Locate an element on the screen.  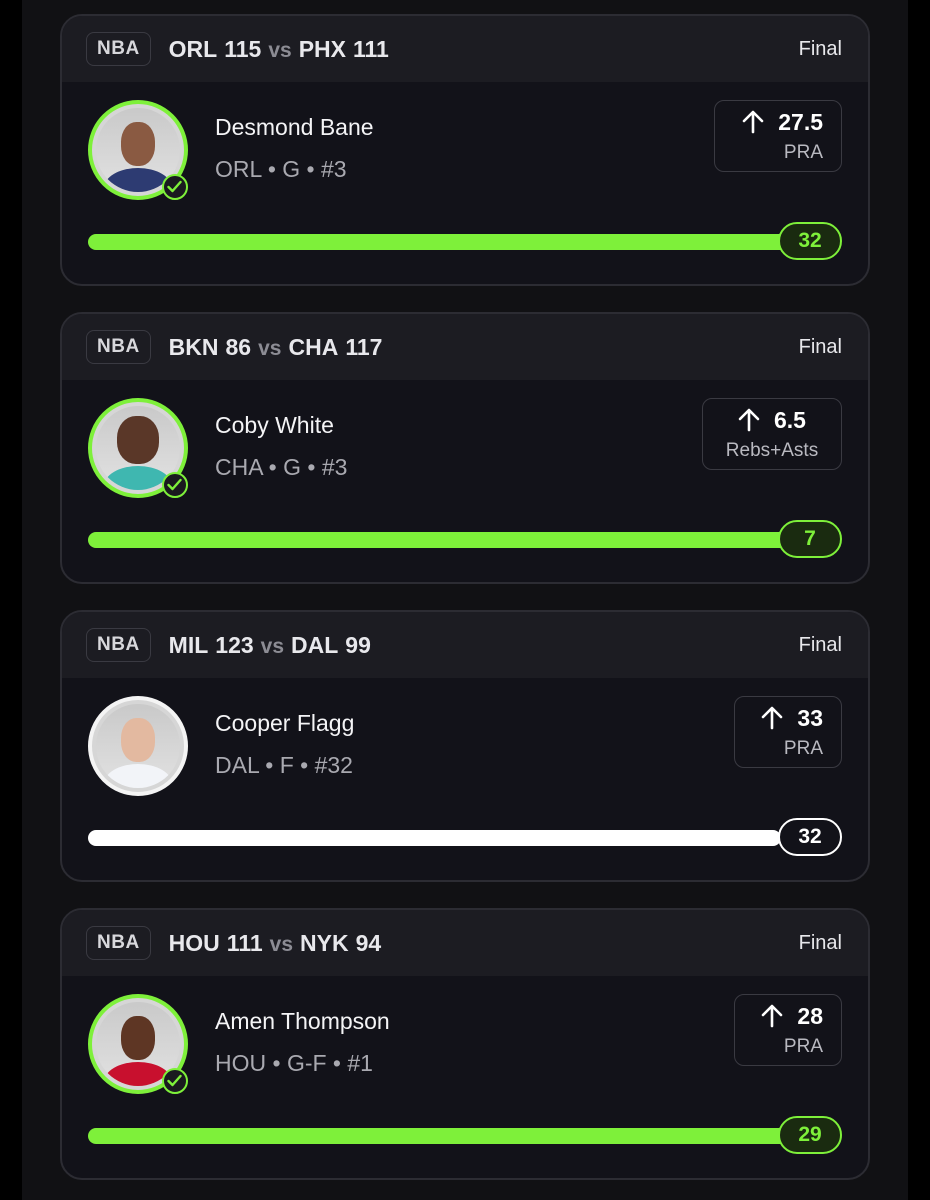
line-value: 27.5 is located at coordinates (800, 121).